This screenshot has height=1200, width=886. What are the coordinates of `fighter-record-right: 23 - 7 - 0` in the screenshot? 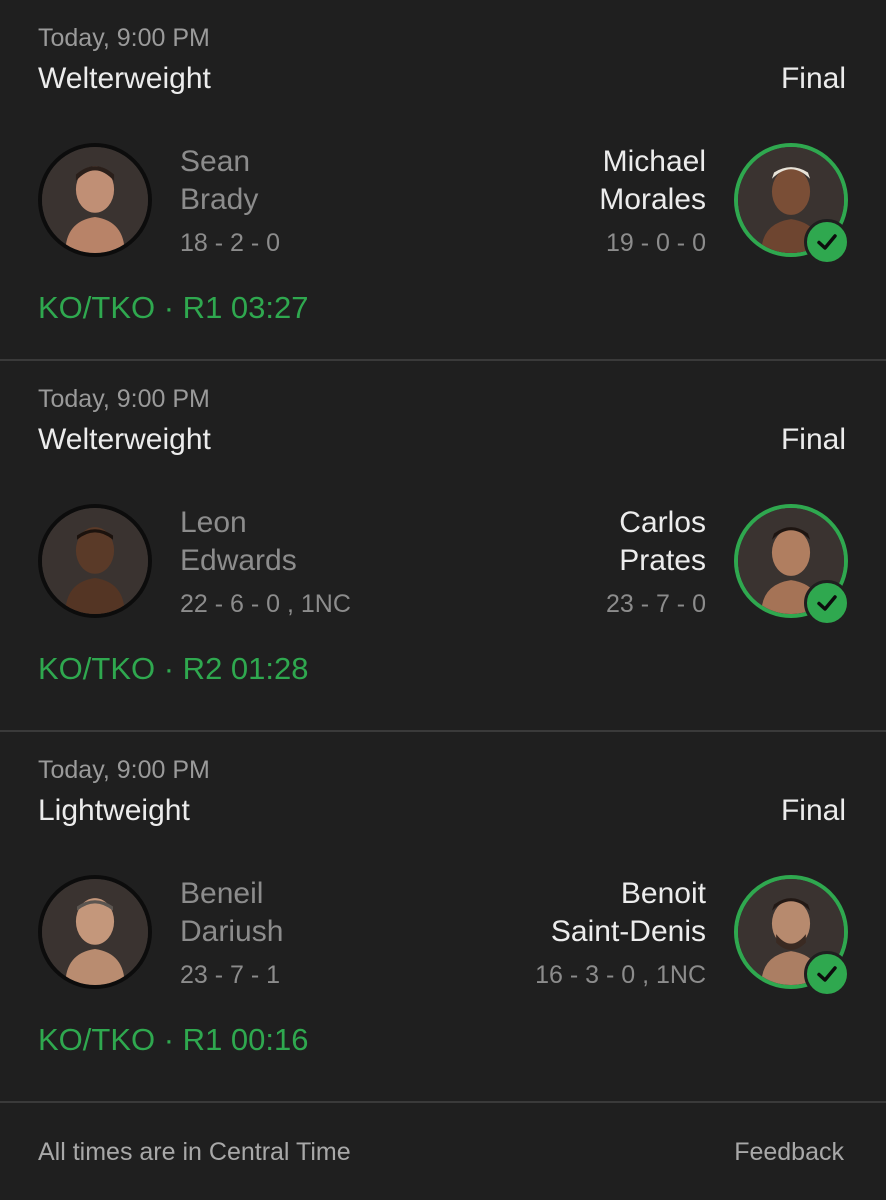 It's located at (655, 604).